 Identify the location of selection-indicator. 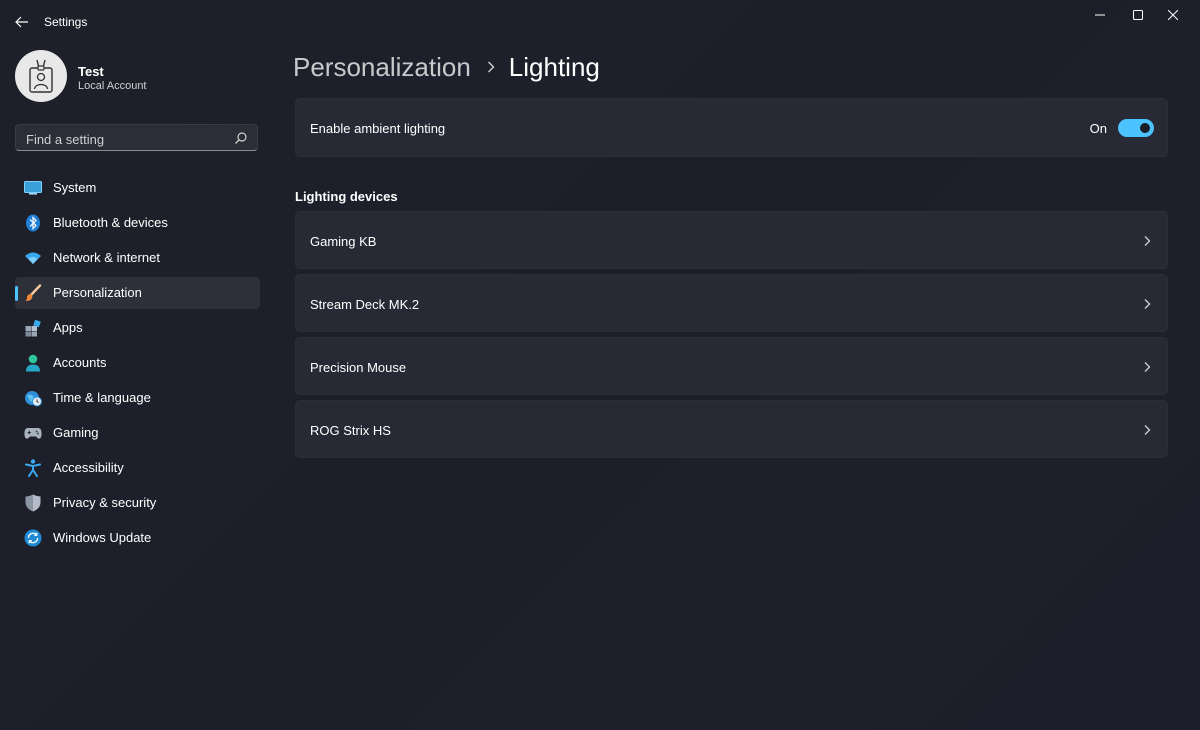
(16, 293).